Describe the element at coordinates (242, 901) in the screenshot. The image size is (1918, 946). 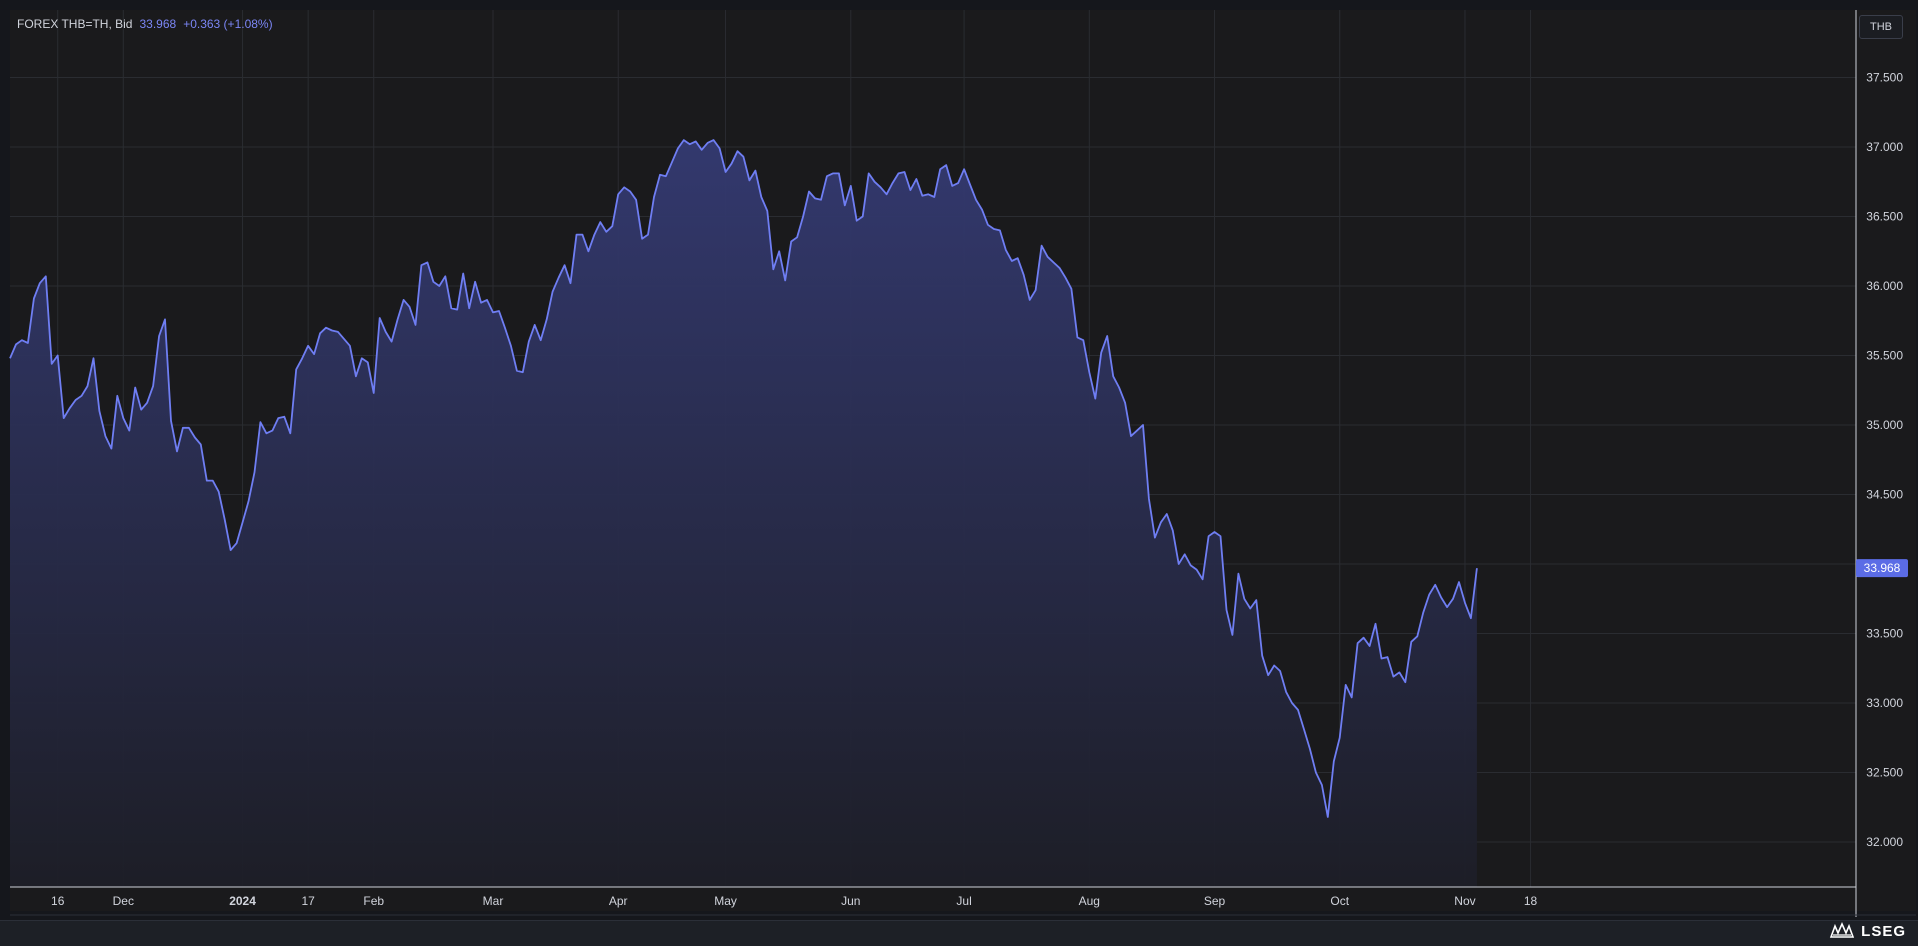
I see `x-tick-label: 2024` at that location.